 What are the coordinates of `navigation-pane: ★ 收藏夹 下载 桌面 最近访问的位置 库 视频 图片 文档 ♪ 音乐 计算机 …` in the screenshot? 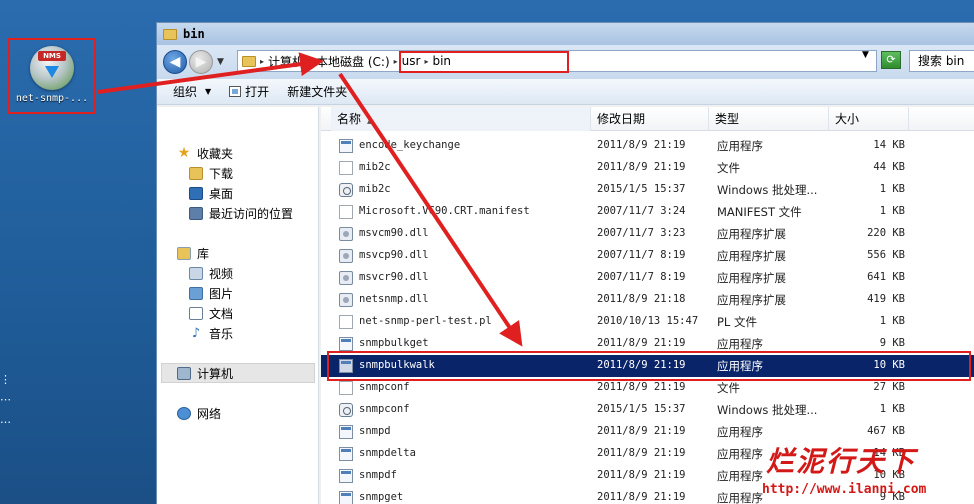 It's located at (238, 305).